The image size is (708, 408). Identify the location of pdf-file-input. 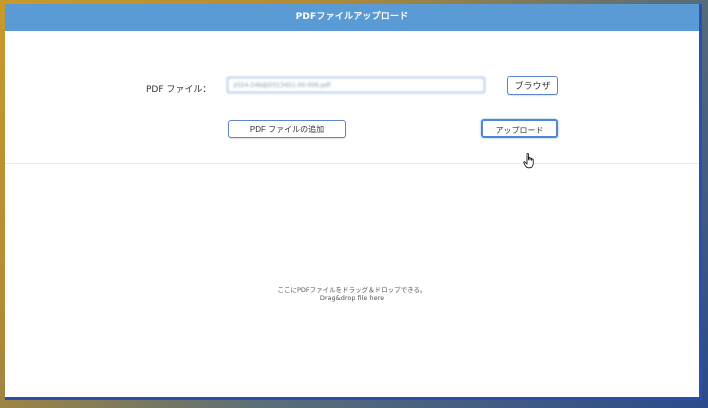
(356, 85).